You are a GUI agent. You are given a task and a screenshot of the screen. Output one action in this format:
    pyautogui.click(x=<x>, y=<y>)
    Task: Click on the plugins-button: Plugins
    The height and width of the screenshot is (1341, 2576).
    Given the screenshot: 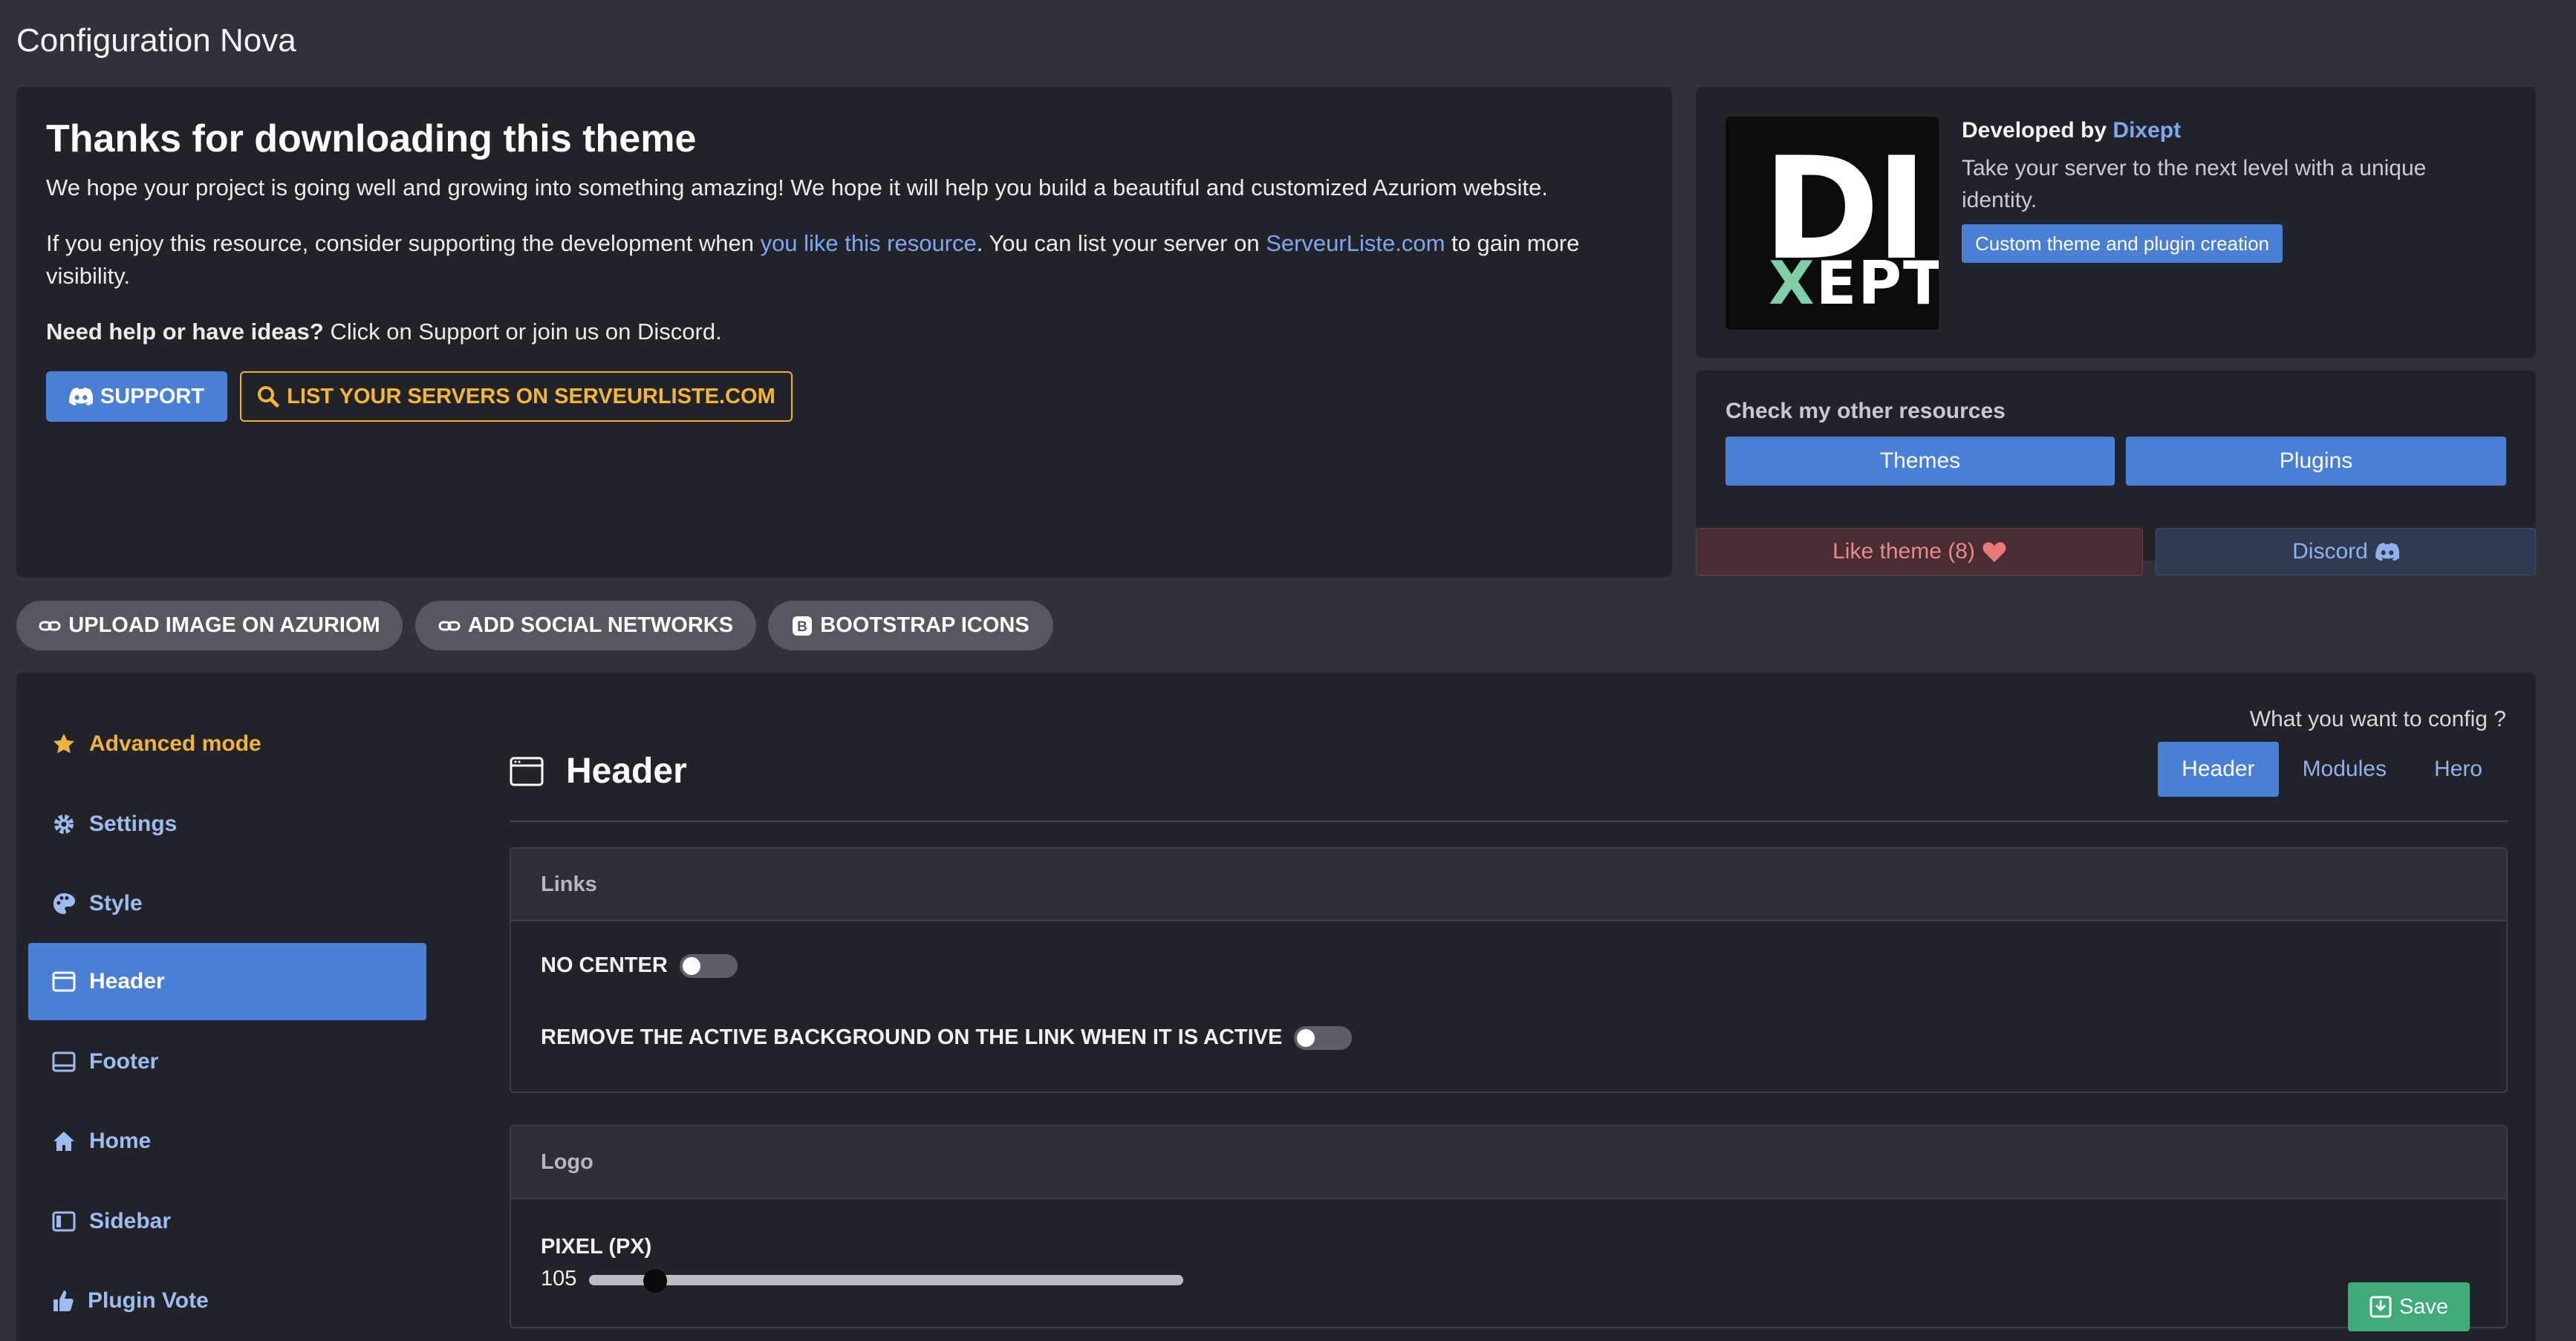 What is the action you would take?
    pyautogui.click(x=2316, y=461)
    